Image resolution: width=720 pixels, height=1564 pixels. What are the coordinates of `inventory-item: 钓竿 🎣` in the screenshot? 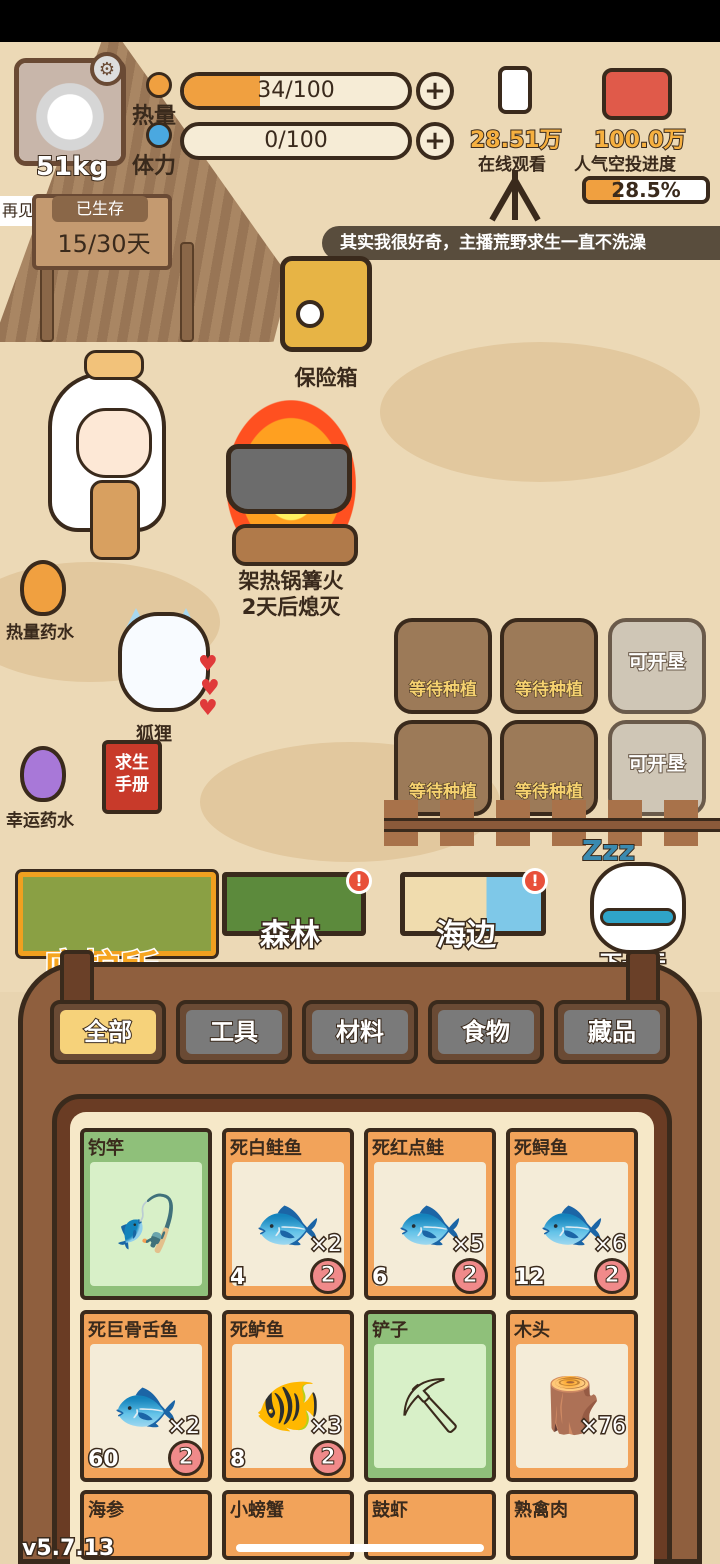 It's located at (146, 1214).